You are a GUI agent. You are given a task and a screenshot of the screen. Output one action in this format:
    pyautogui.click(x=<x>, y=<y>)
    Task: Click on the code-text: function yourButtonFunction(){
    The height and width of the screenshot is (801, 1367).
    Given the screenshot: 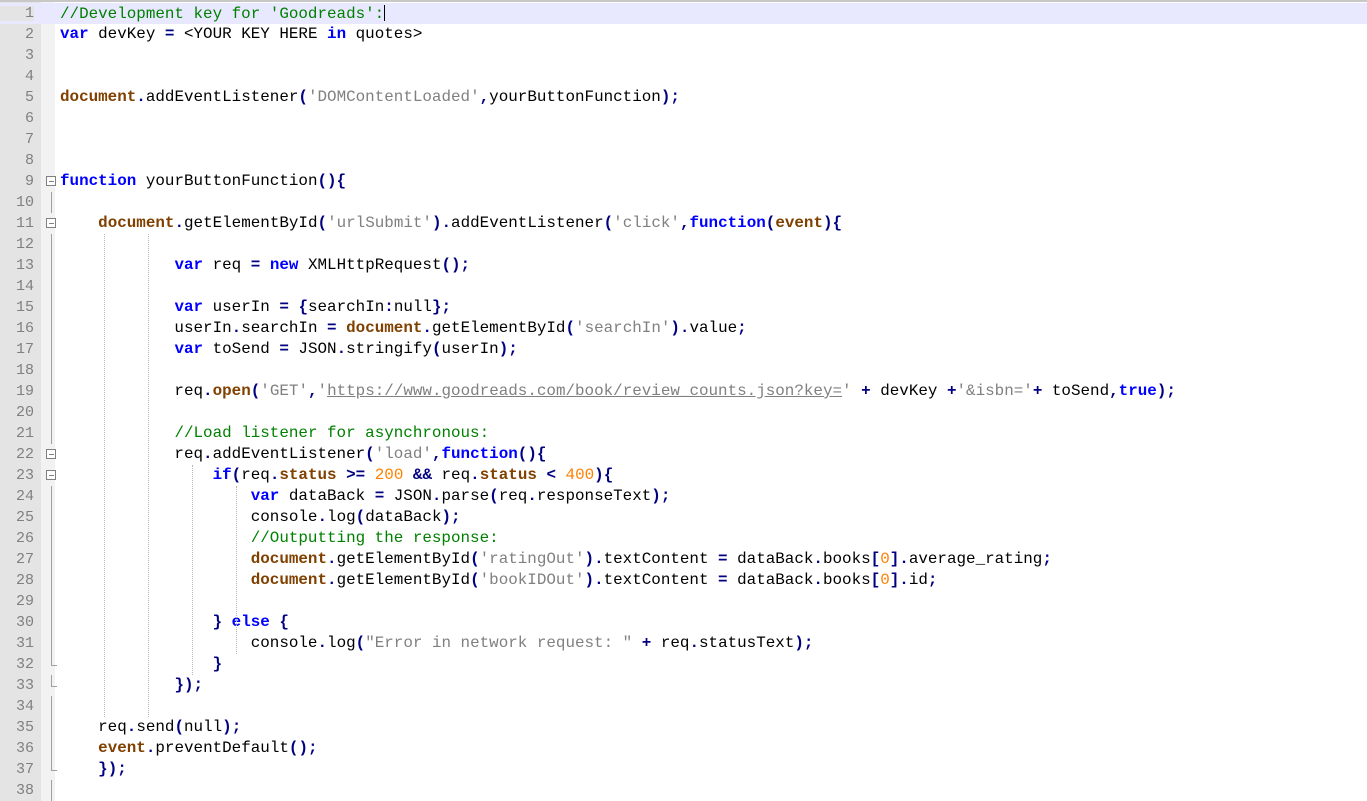 What is the action you would take?
    pyautogui.click(x=203, y=181)
    